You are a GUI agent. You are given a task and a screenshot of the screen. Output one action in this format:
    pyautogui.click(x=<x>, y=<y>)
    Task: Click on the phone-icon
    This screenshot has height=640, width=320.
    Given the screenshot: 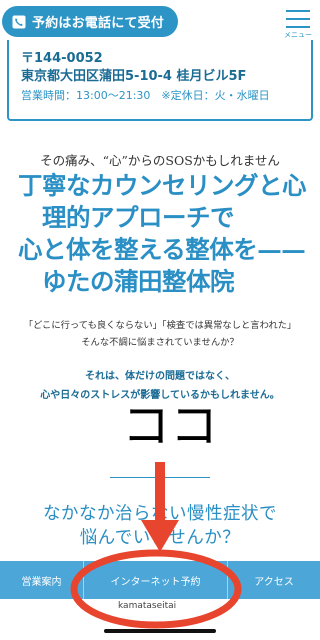 What is the action you would take?
    pyautogui.click(x=19, y=21)
    